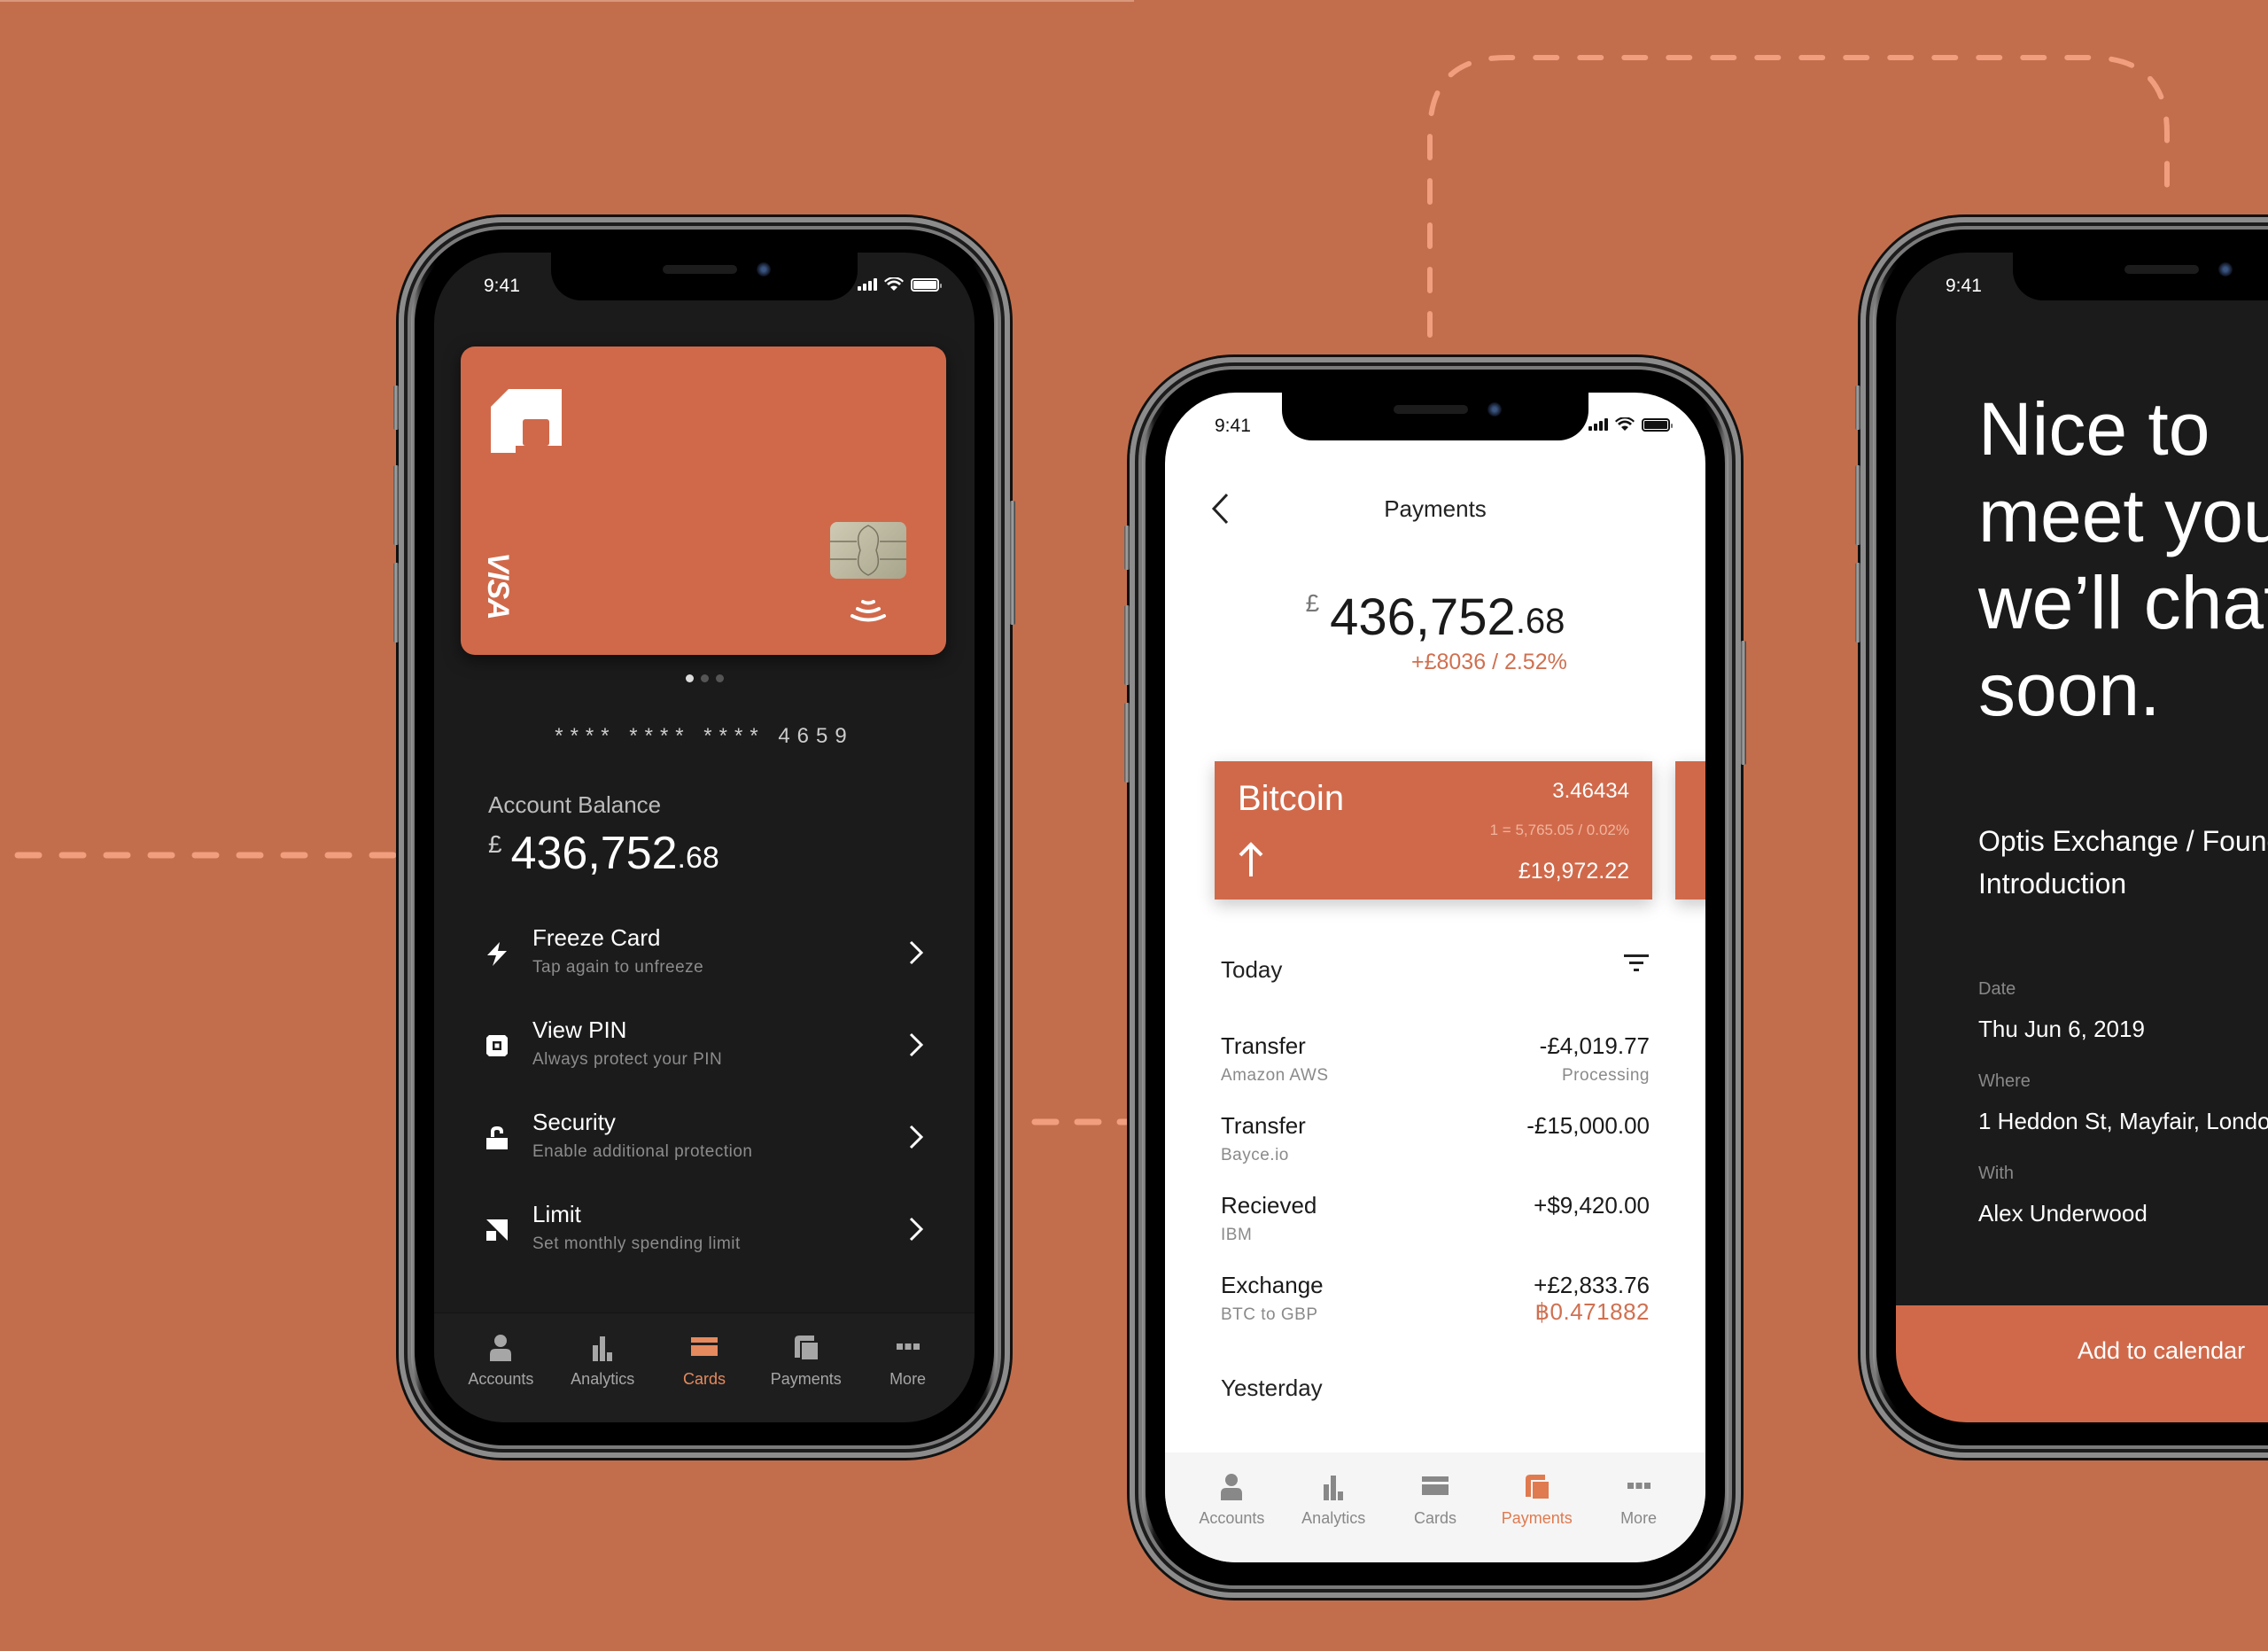  What do you see at coordinates (1435, 1232) in the screenshot?
I see `transaction-row: Recieved IBM +$9,420.00` at bounding box center [1435, 1232].